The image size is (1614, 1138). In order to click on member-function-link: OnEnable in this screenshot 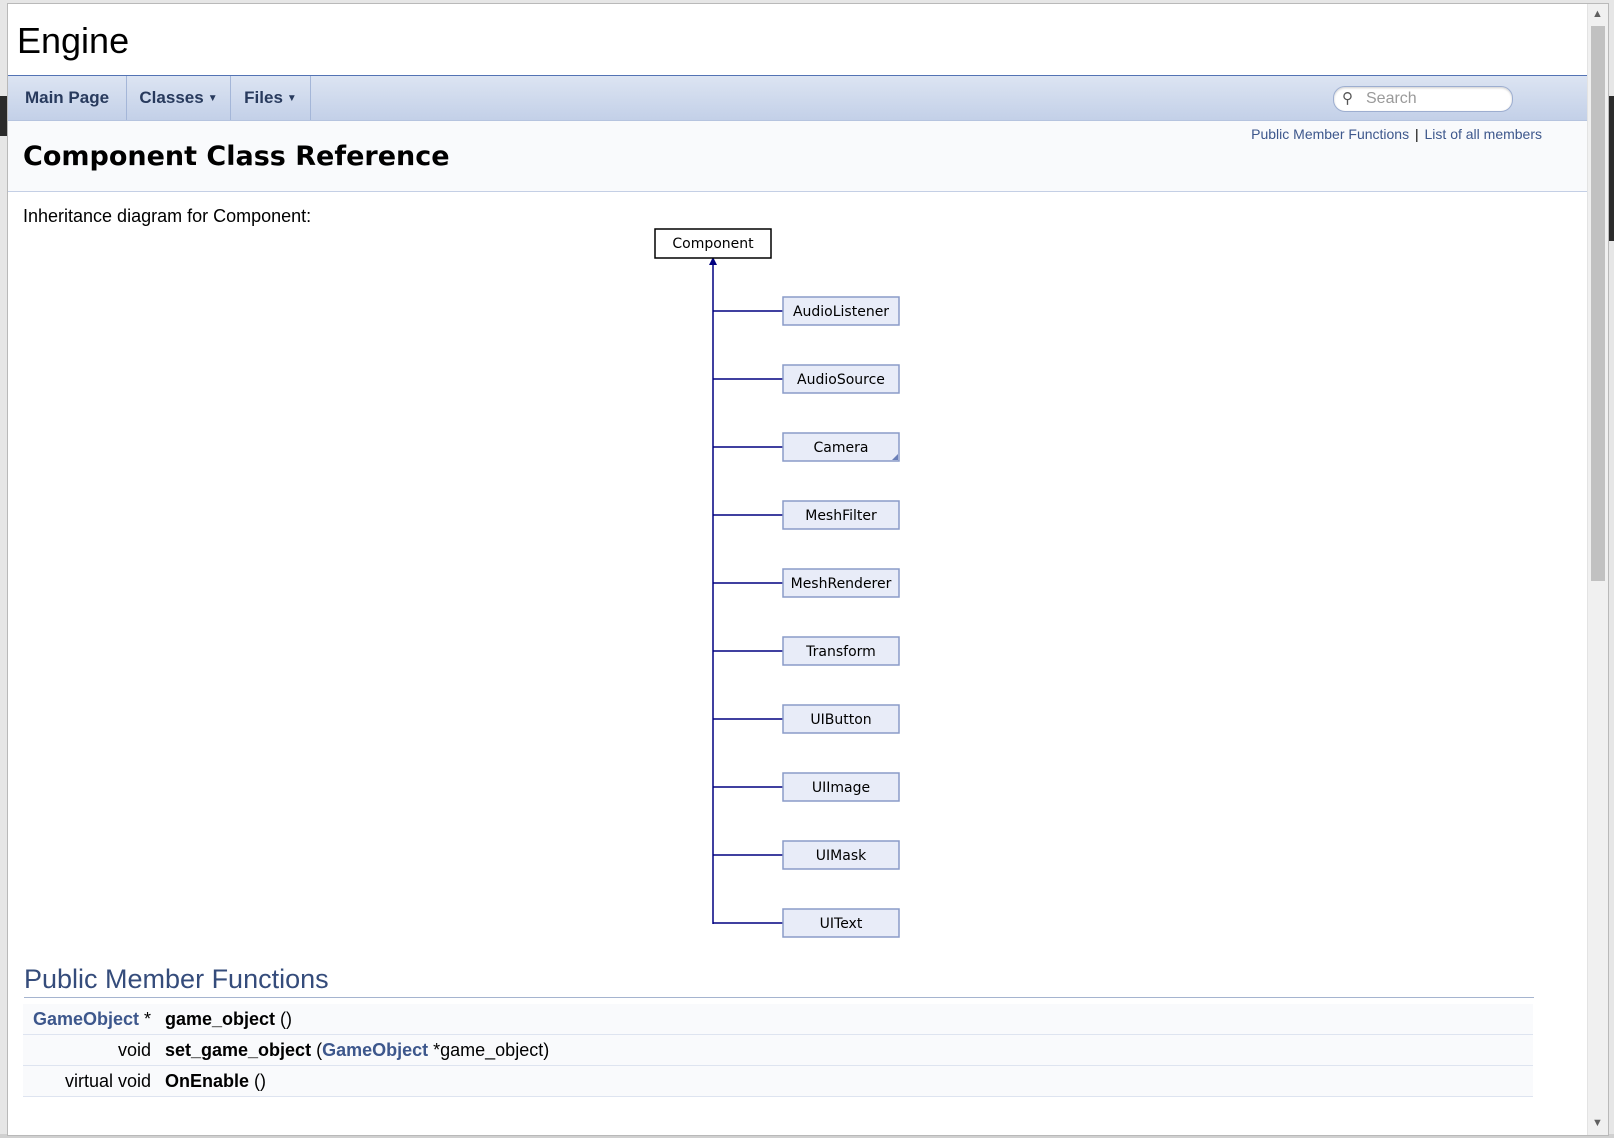, I will do `click(207, 1081)`.